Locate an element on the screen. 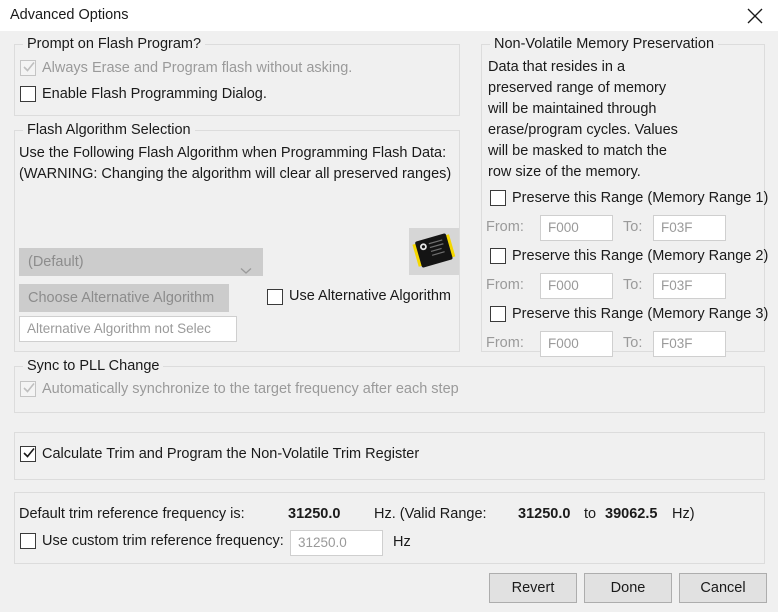 The image size is (778, 612). revert-button: Revert is located at coordinates (533, 588).